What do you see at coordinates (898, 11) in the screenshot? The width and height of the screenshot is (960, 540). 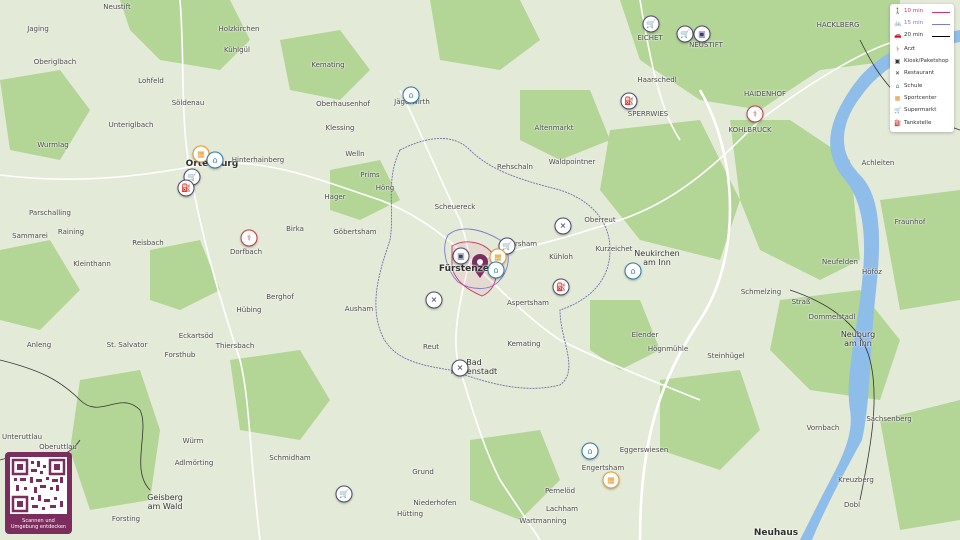 I see `walk-icon: 🚶` at bounding box center [898, 11].